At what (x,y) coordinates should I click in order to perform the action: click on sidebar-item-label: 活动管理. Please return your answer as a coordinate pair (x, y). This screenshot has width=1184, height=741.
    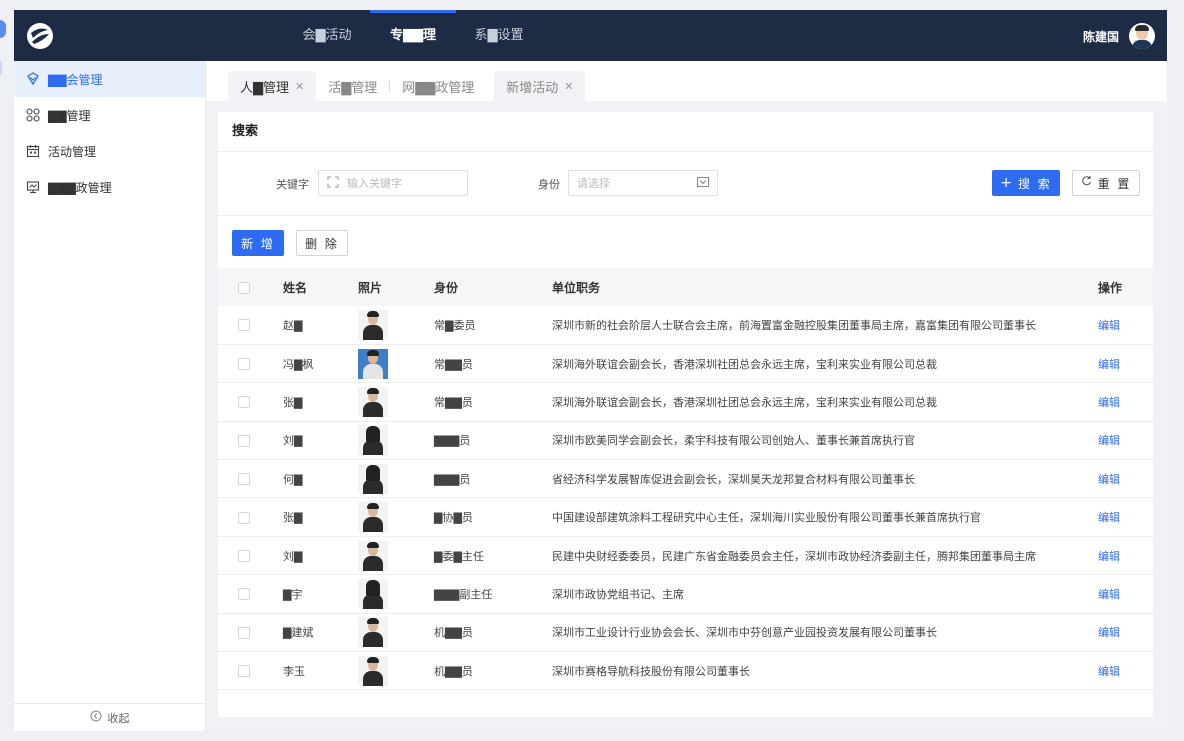
    Looking at the image, I should click on (72, 151).